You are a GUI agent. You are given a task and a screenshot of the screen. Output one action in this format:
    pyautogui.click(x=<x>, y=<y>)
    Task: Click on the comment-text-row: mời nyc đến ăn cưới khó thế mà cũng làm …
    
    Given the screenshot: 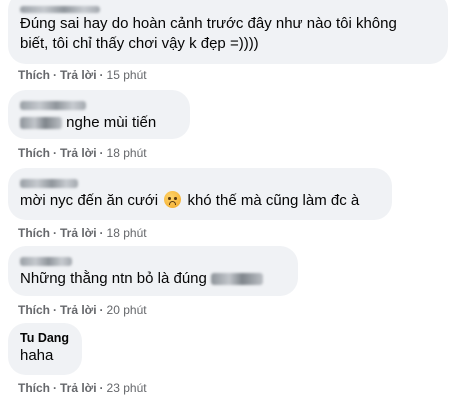 What is the action you would take?
    pyautogui.click(x=200, y=201)
    